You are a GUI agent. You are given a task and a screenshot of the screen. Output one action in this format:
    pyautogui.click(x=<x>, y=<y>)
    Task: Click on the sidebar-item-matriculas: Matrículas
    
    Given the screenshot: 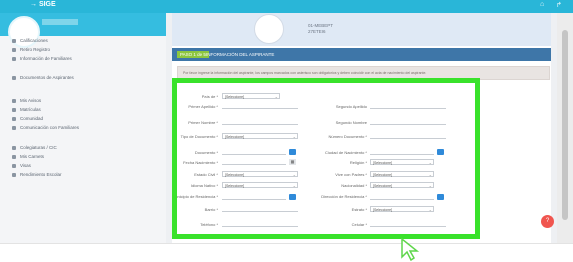 What is the action you would take?
    pyautogui.click(x=30, y=109)
    